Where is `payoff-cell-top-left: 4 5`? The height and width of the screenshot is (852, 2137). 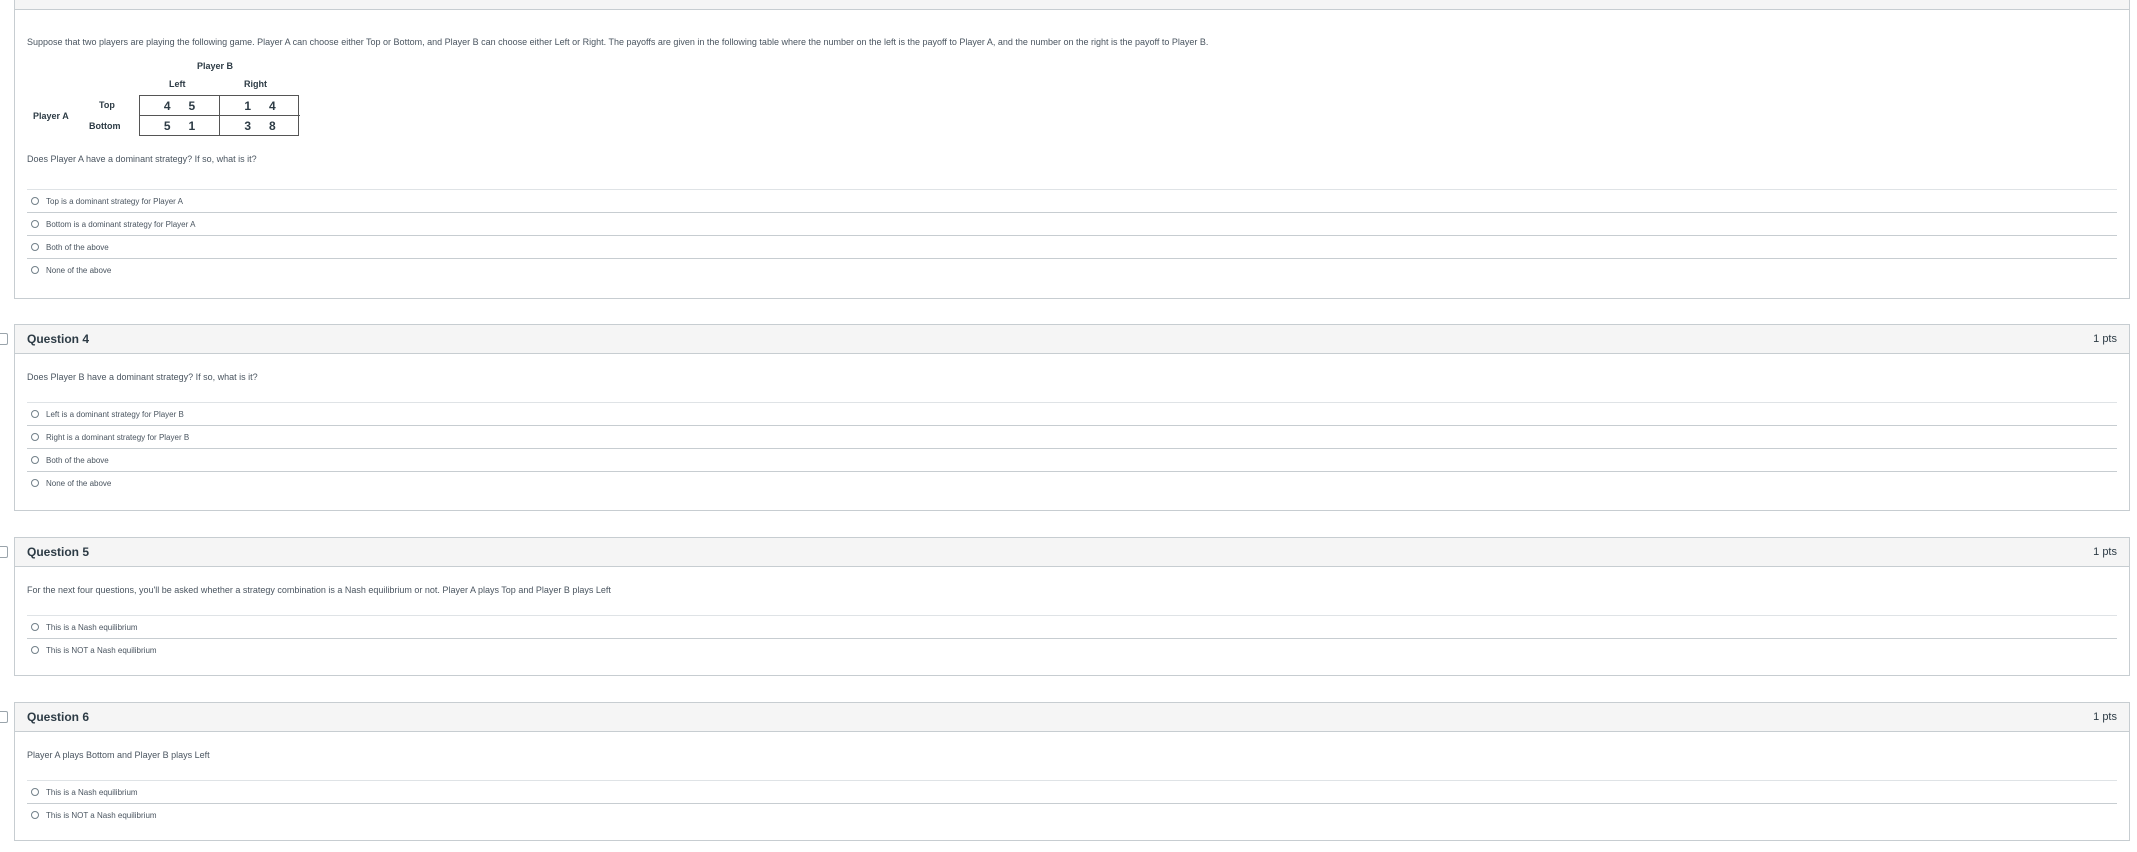 payoff-cell-top-left: 4 5 is located at coordinates (180, 106).